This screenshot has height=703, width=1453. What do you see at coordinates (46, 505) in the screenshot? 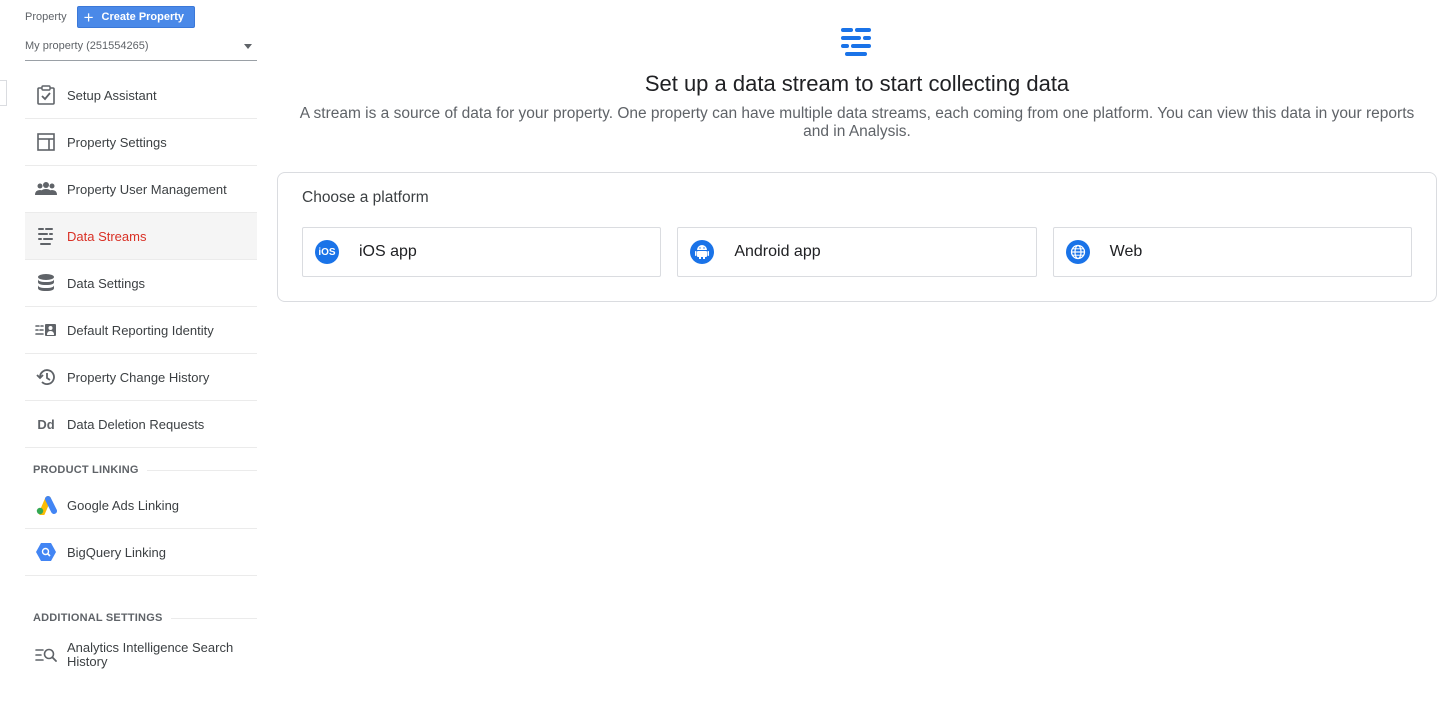
I see `google-ads-icon` at bounding box center [46, 505].